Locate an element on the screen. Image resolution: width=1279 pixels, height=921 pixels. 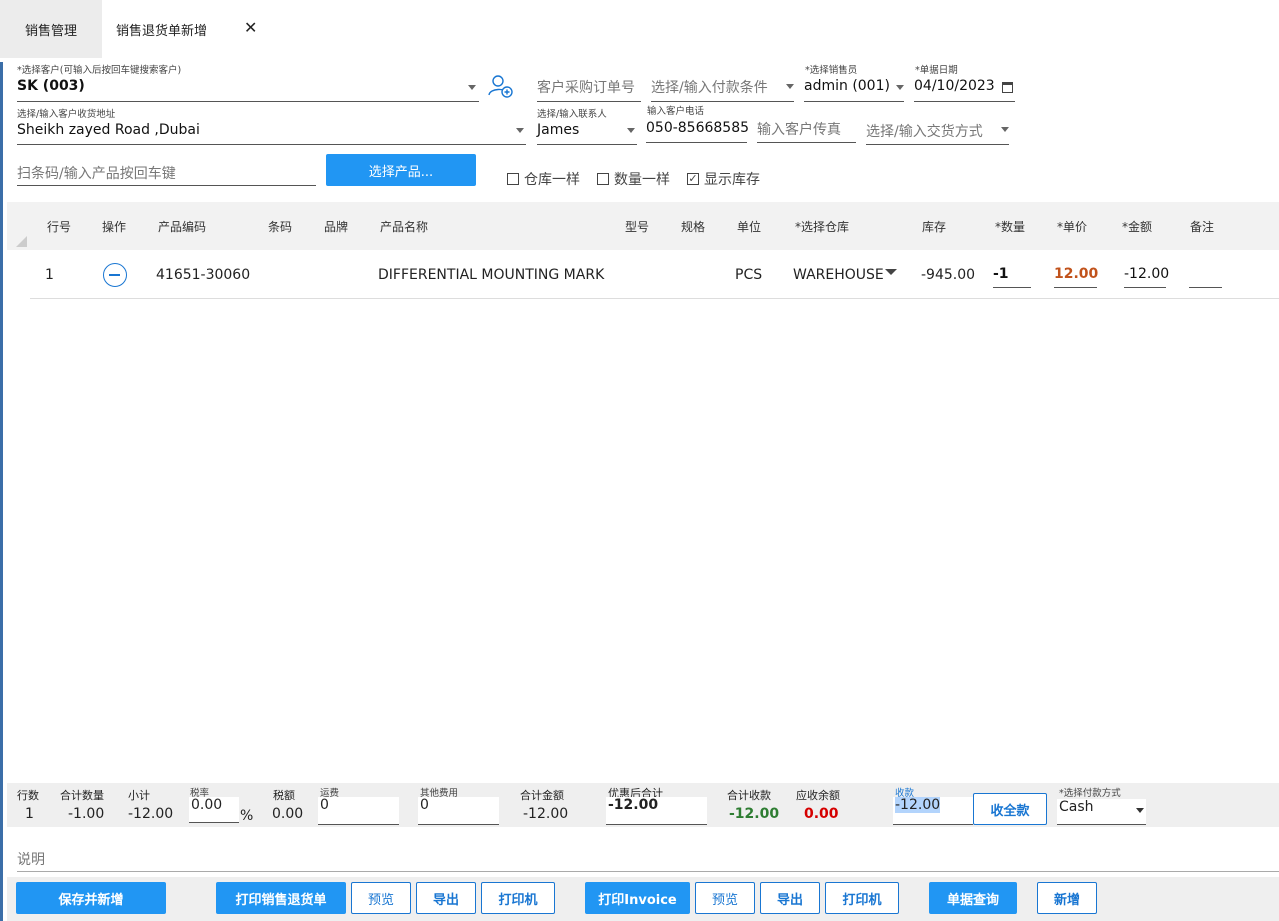
fax-input: 输入客户传真 is located at coordinates (806, 130).